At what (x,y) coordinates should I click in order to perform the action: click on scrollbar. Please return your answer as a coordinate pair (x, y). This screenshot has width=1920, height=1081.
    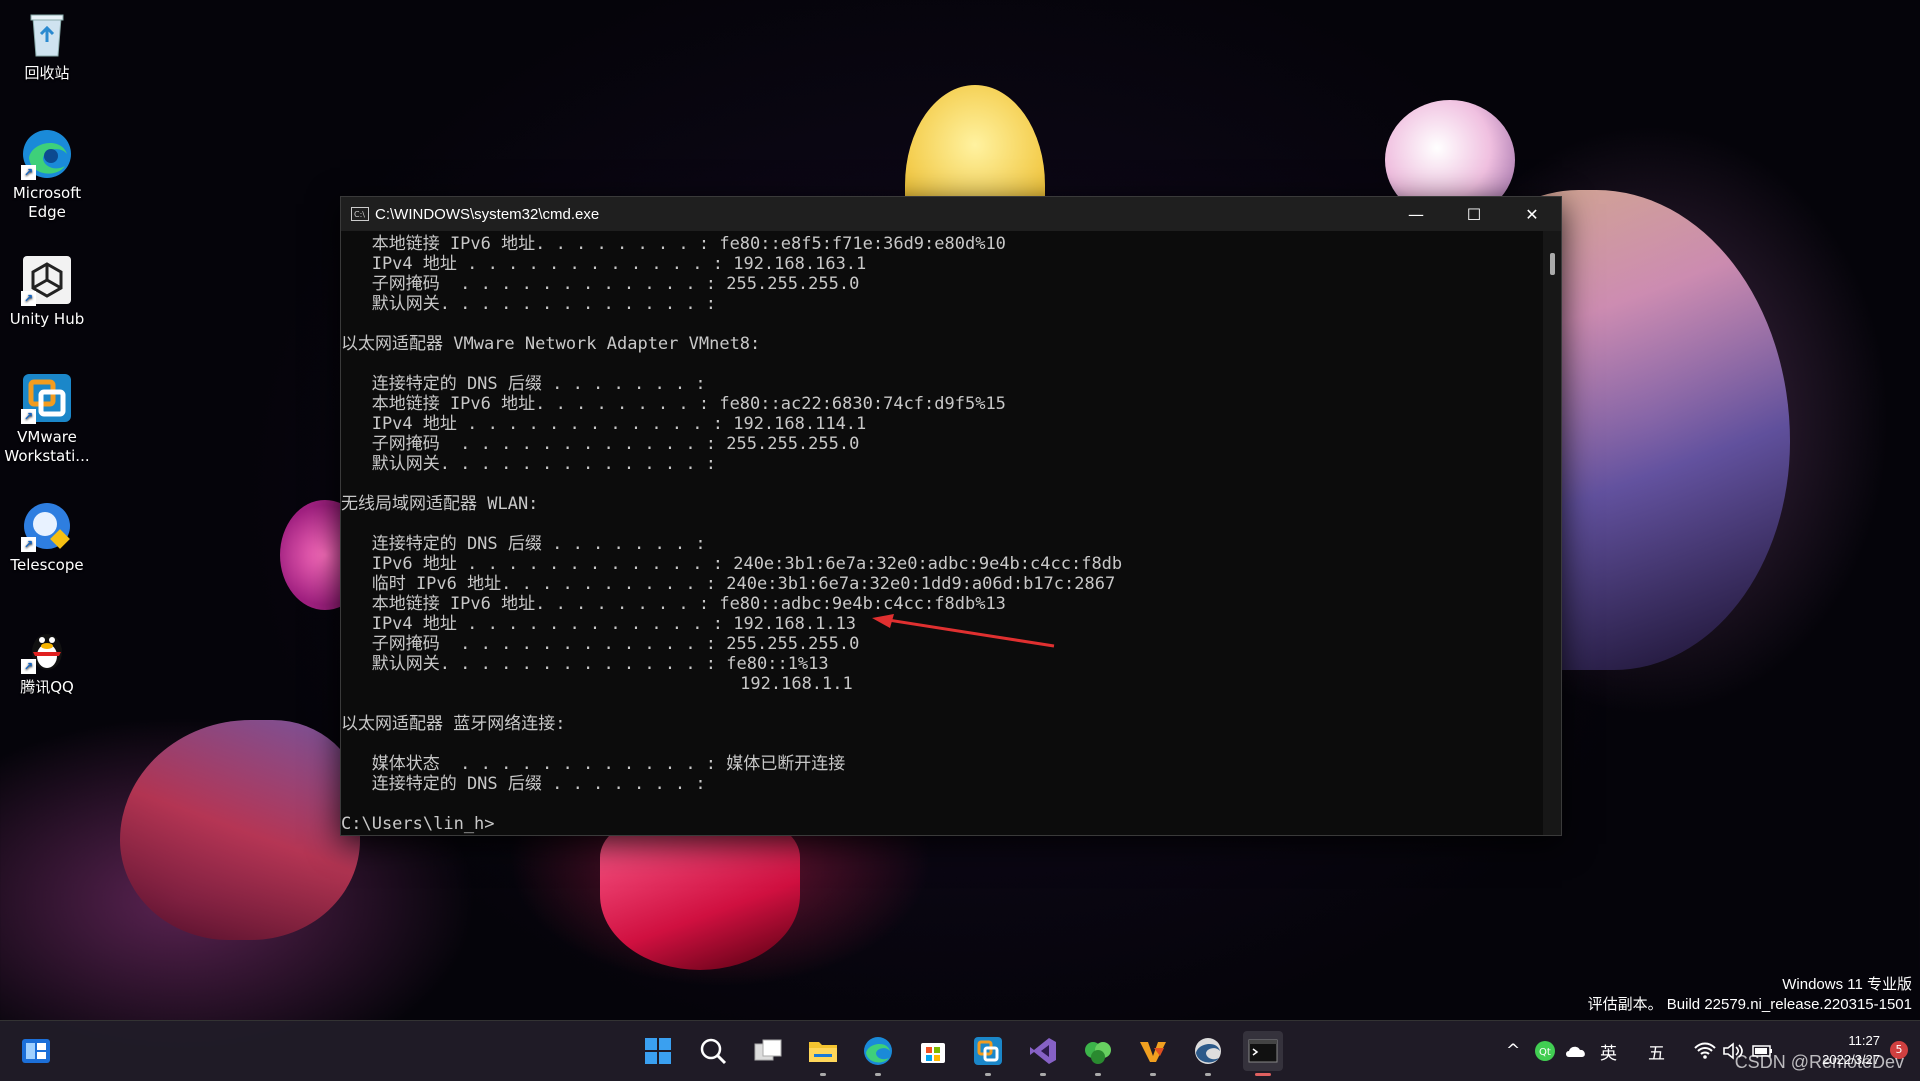
    Looking at the image, I should click on (1552, 533).